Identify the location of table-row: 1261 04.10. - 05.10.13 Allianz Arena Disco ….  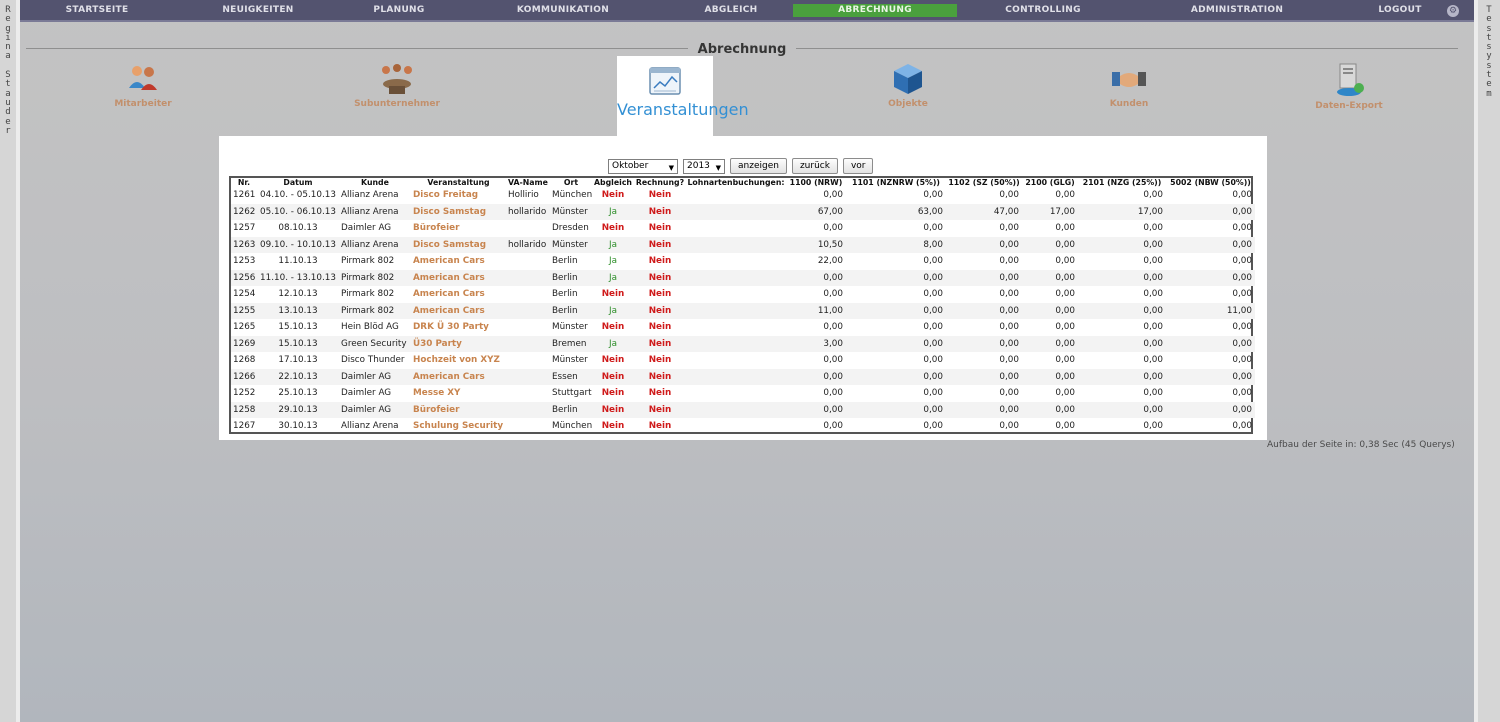
(743, 195).